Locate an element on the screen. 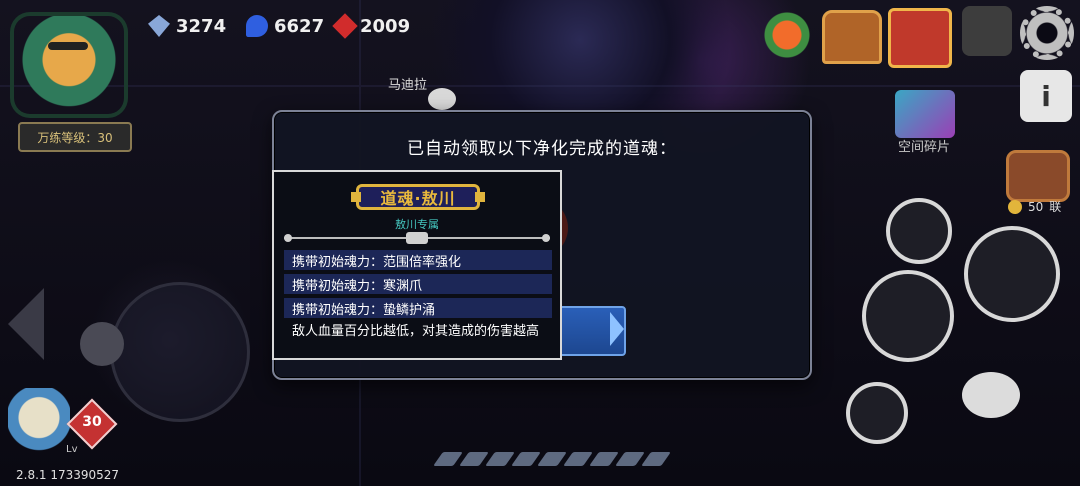 The image size is (1080, 486). gift-box-icon is located at coordinates (920, 38).